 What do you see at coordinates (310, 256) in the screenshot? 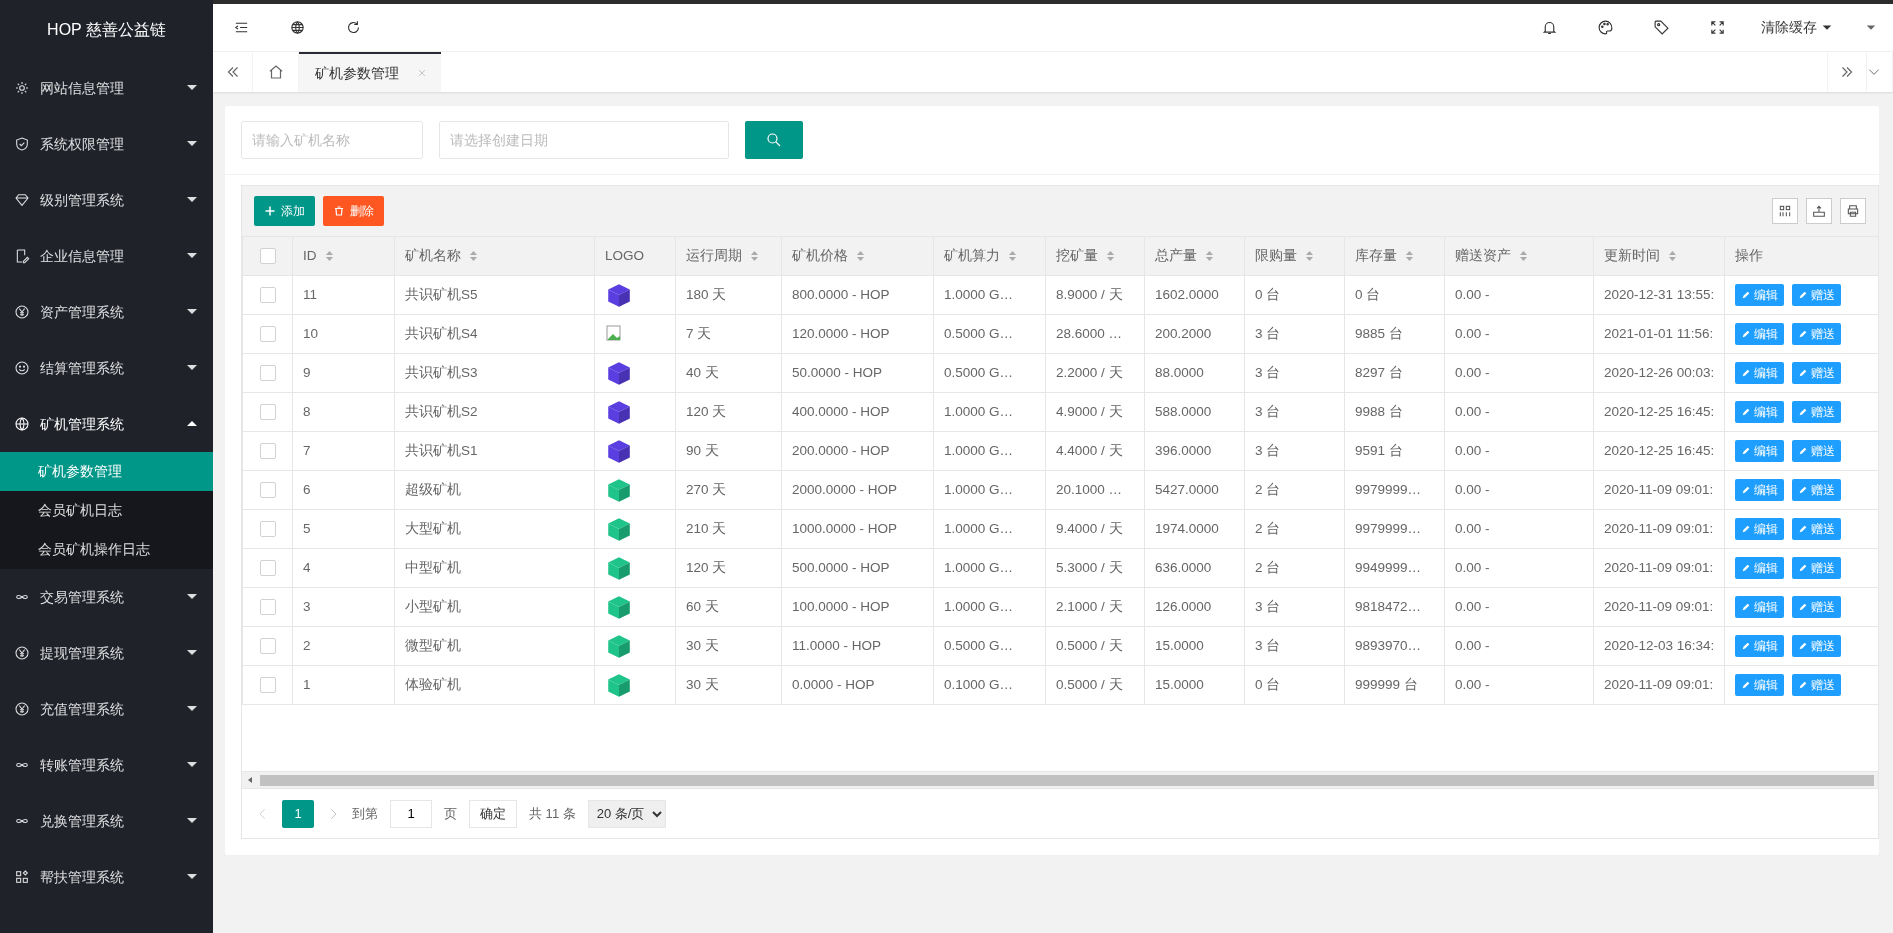
I see `column-header: ID` at bounding box center [310, 256].